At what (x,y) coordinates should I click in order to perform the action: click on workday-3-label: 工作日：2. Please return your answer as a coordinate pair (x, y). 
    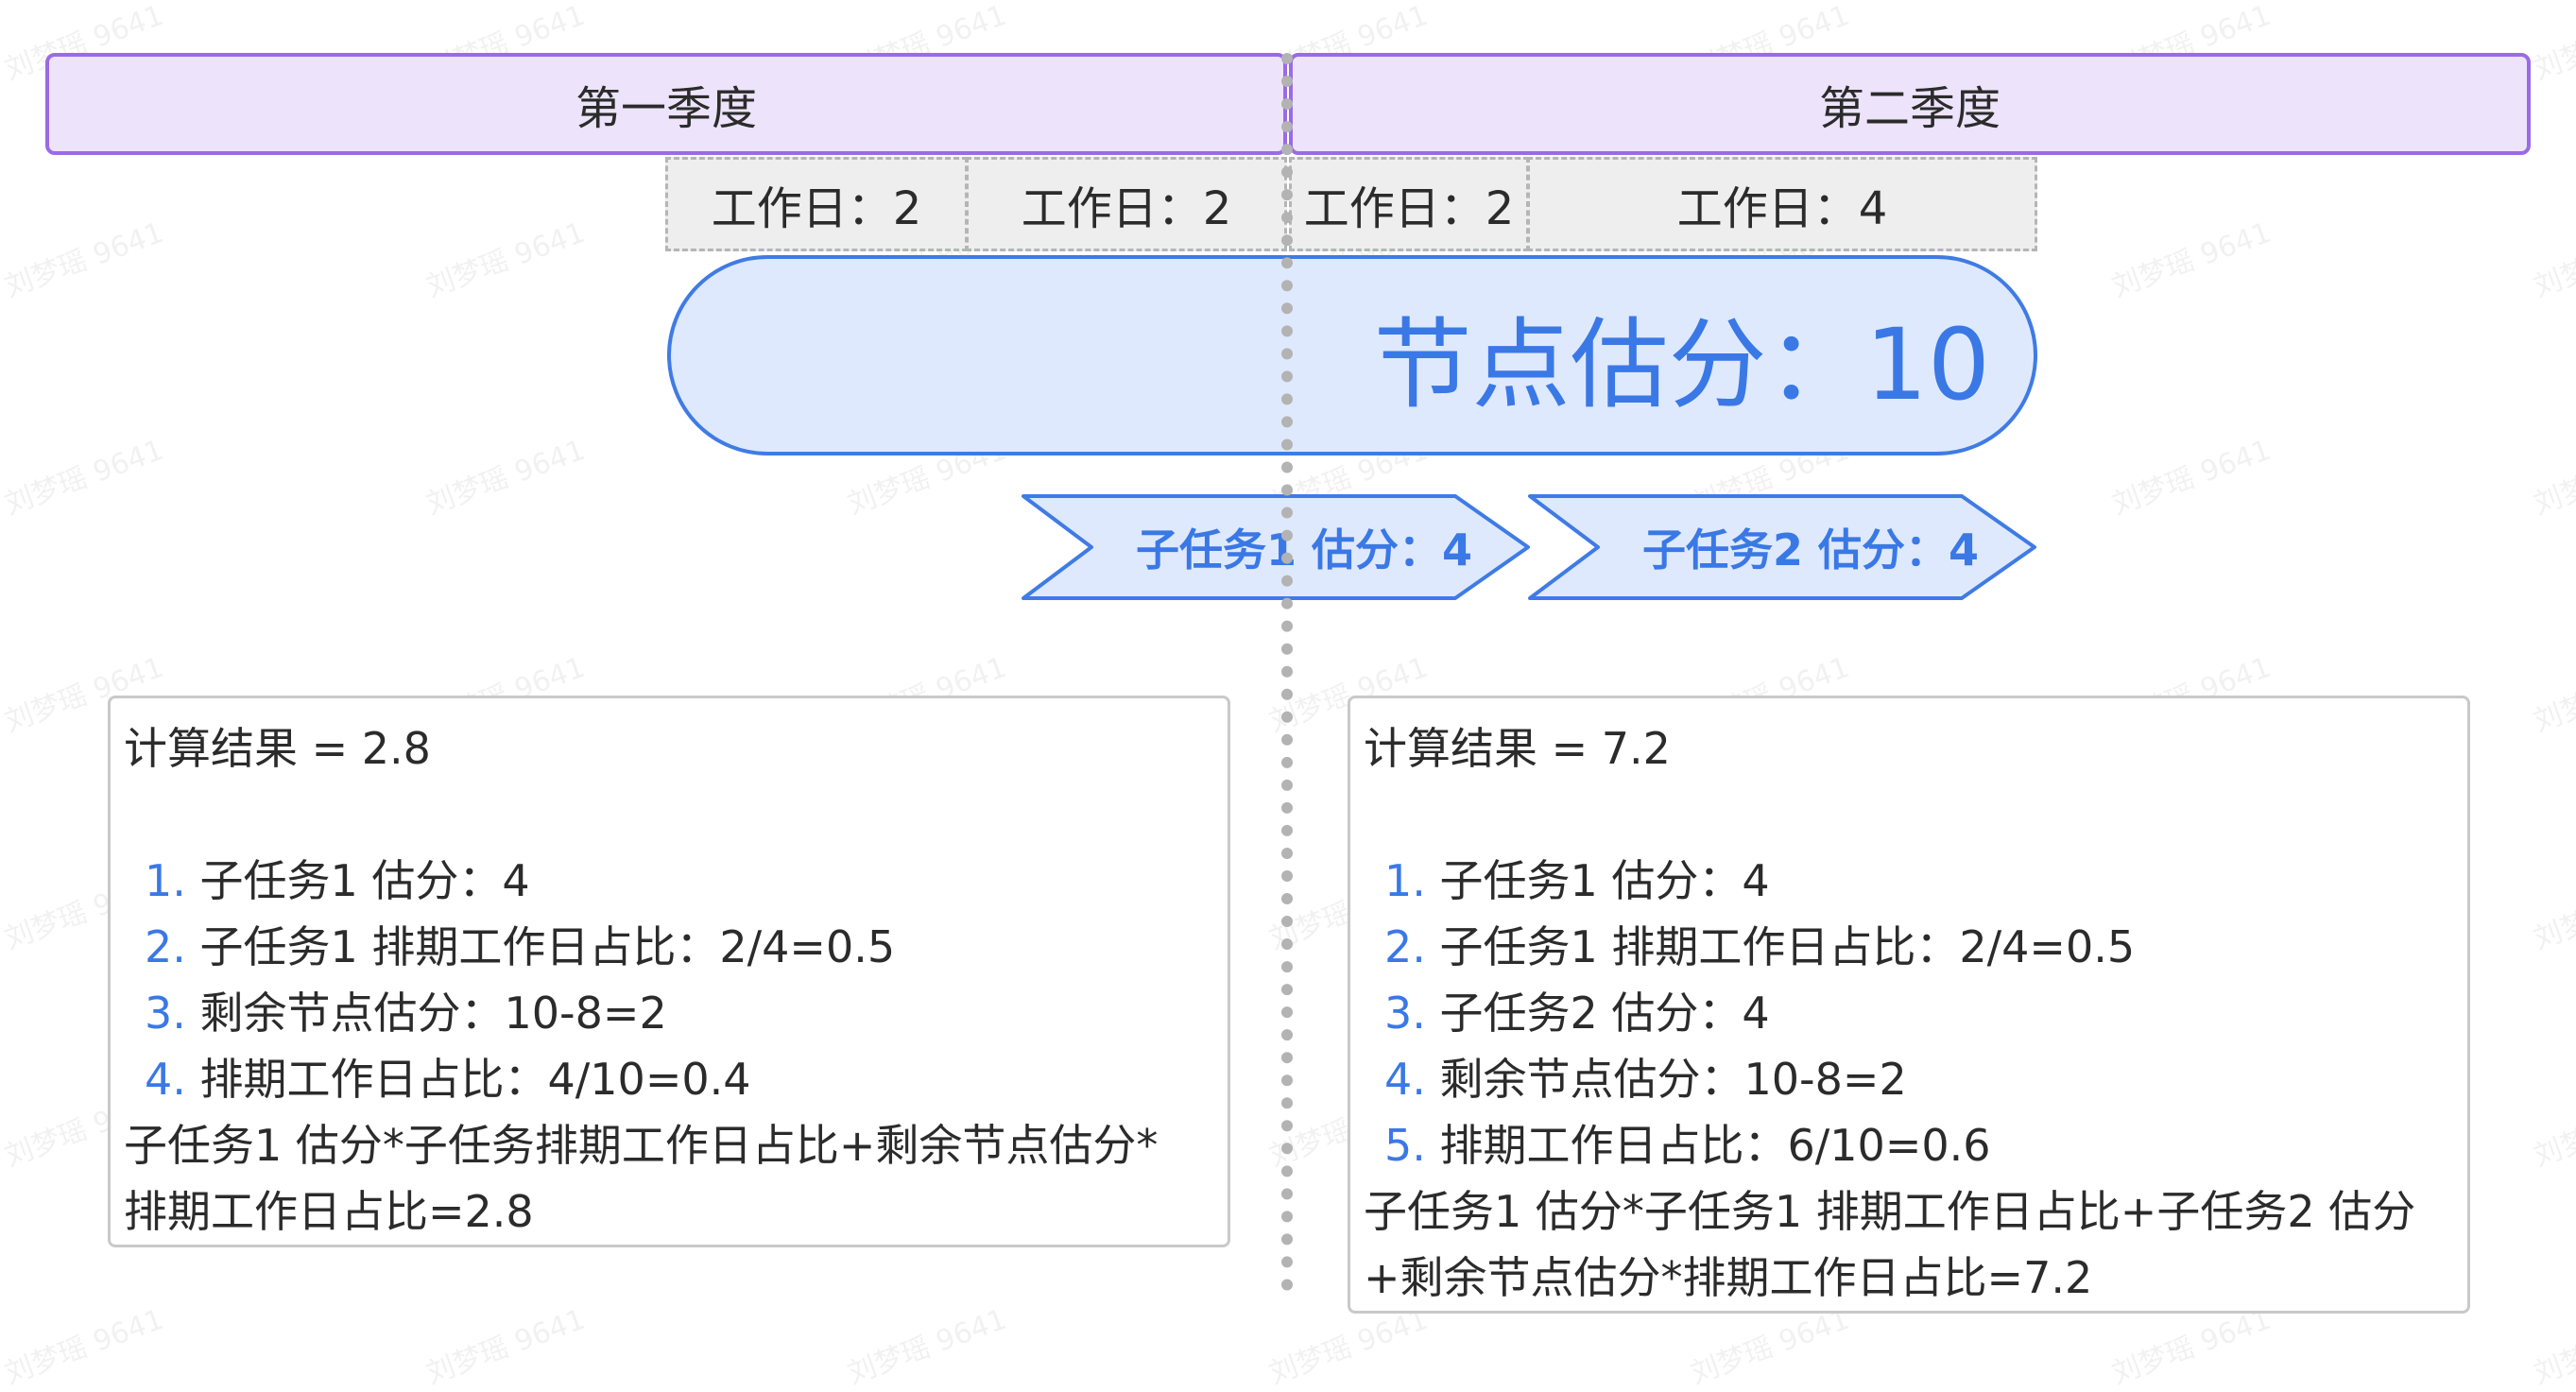
    Looking at the image, I should click on (1409, 208).